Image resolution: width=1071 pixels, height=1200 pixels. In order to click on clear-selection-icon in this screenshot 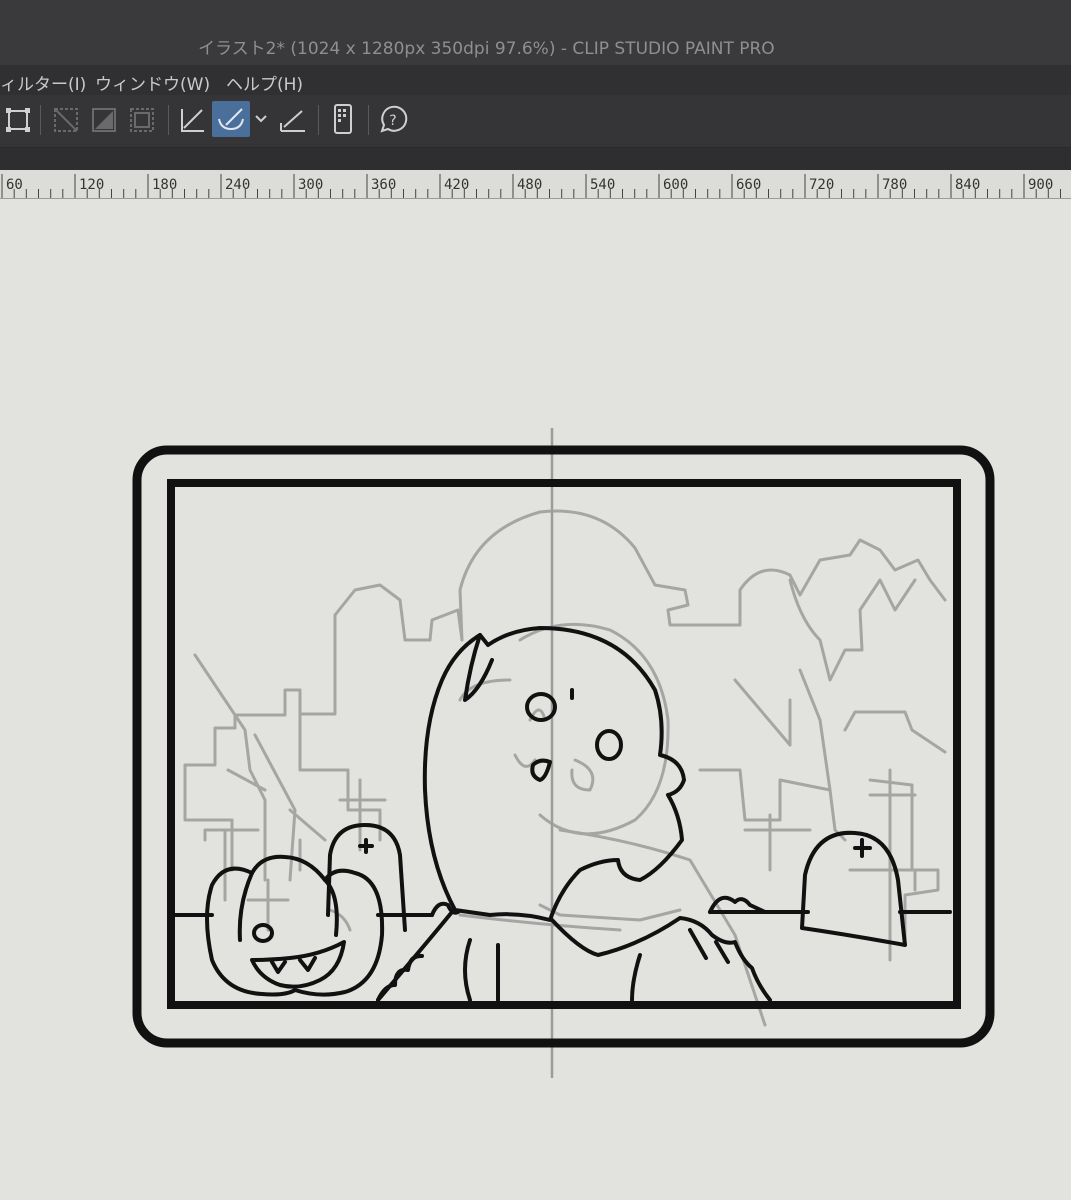, I will do `click(143, 119)`.